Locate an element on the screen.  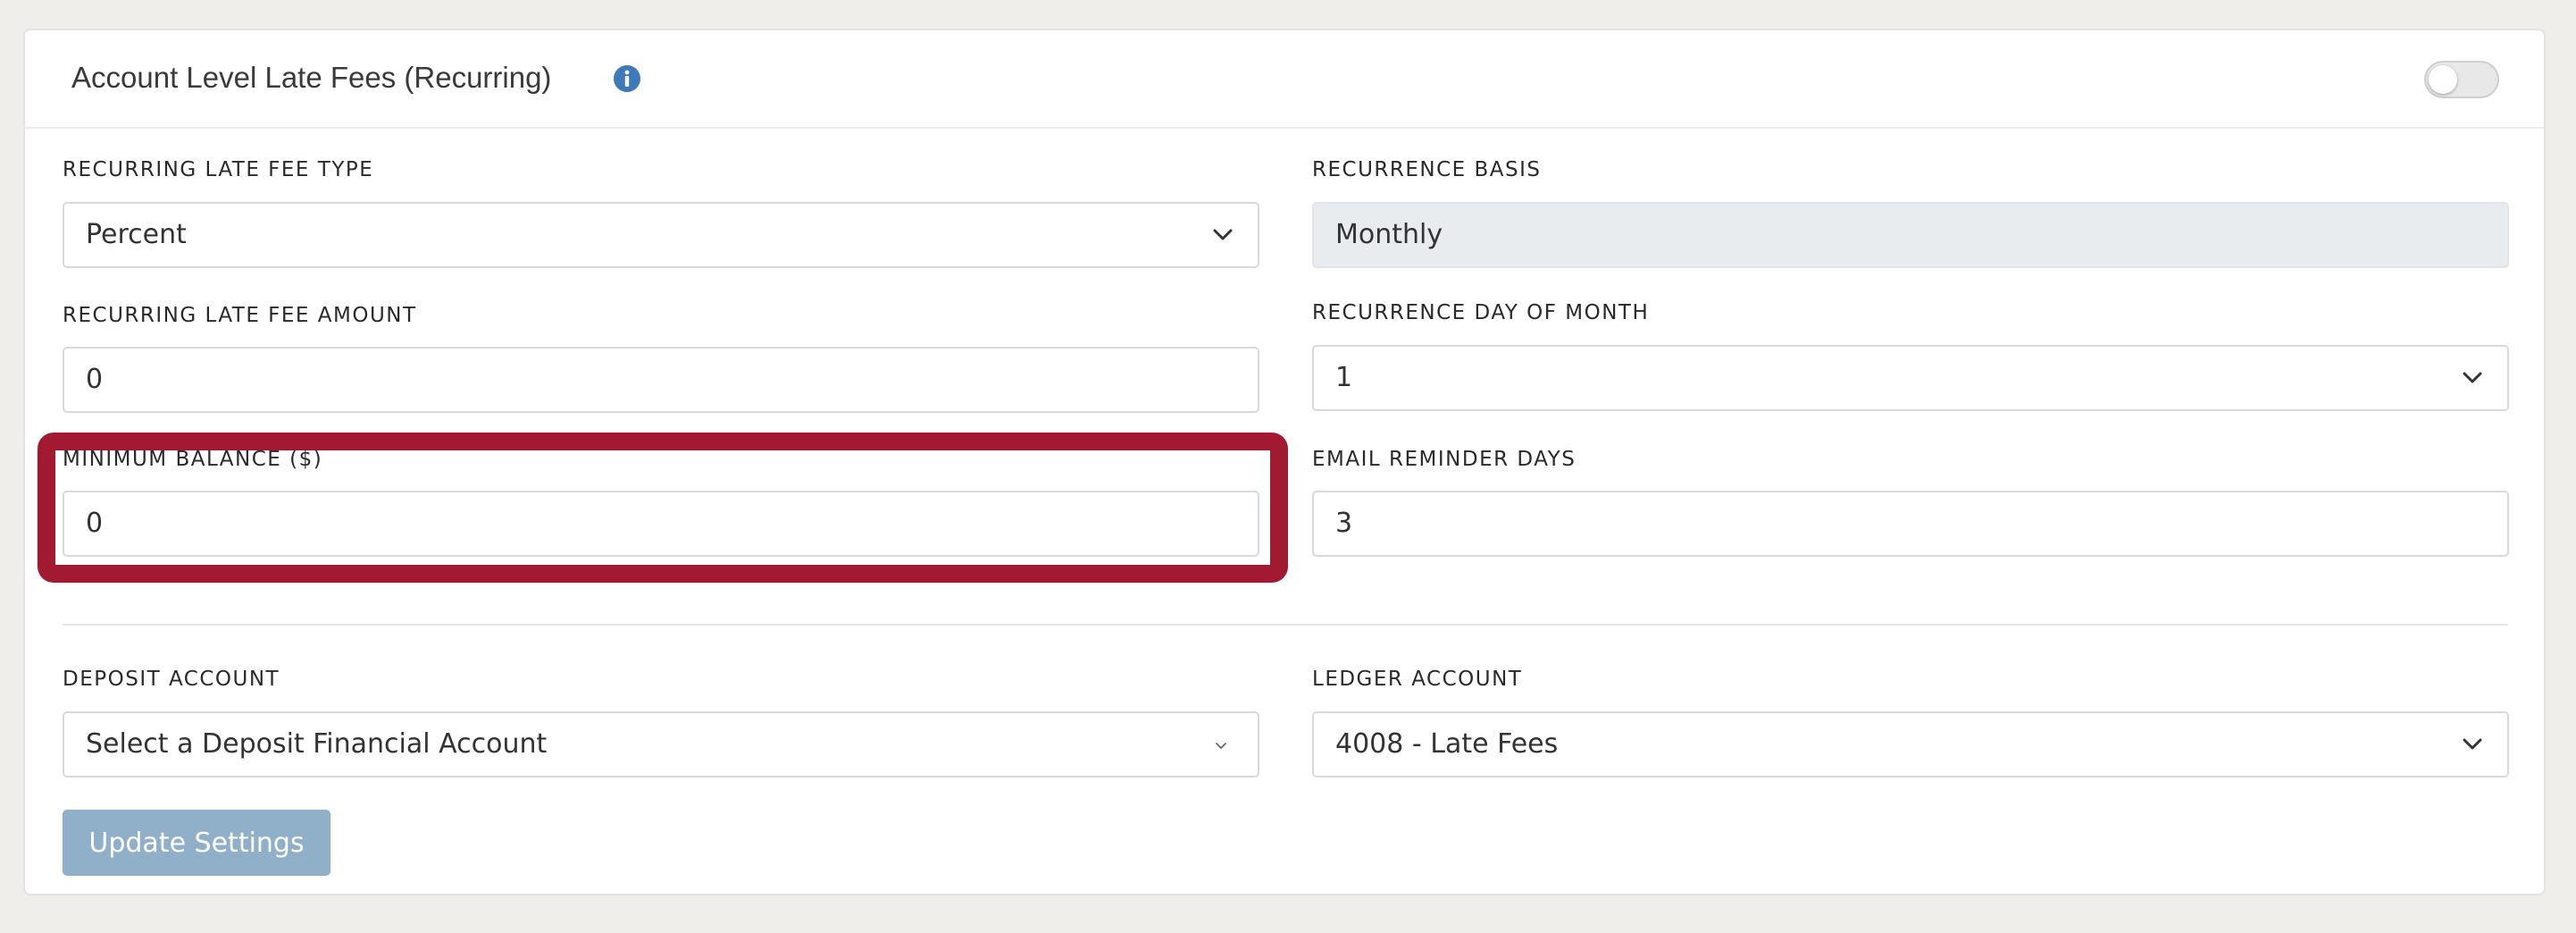
recurrence-day-of-month-select: 1 is located at coordinates (1911, 378).